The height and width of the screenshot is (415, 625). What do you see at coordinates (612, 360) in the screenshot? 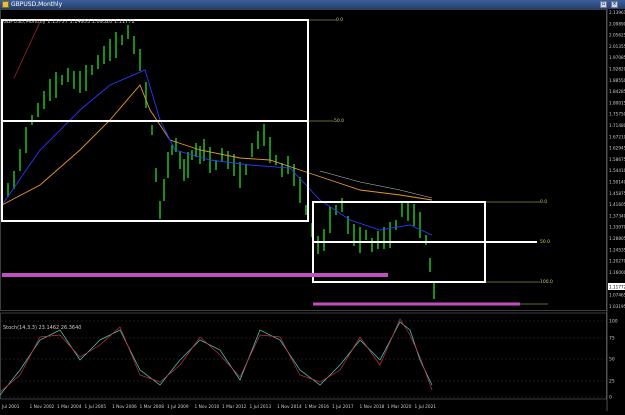
I see `oscillator-level-label: 50` at bounding box center [612, 360].